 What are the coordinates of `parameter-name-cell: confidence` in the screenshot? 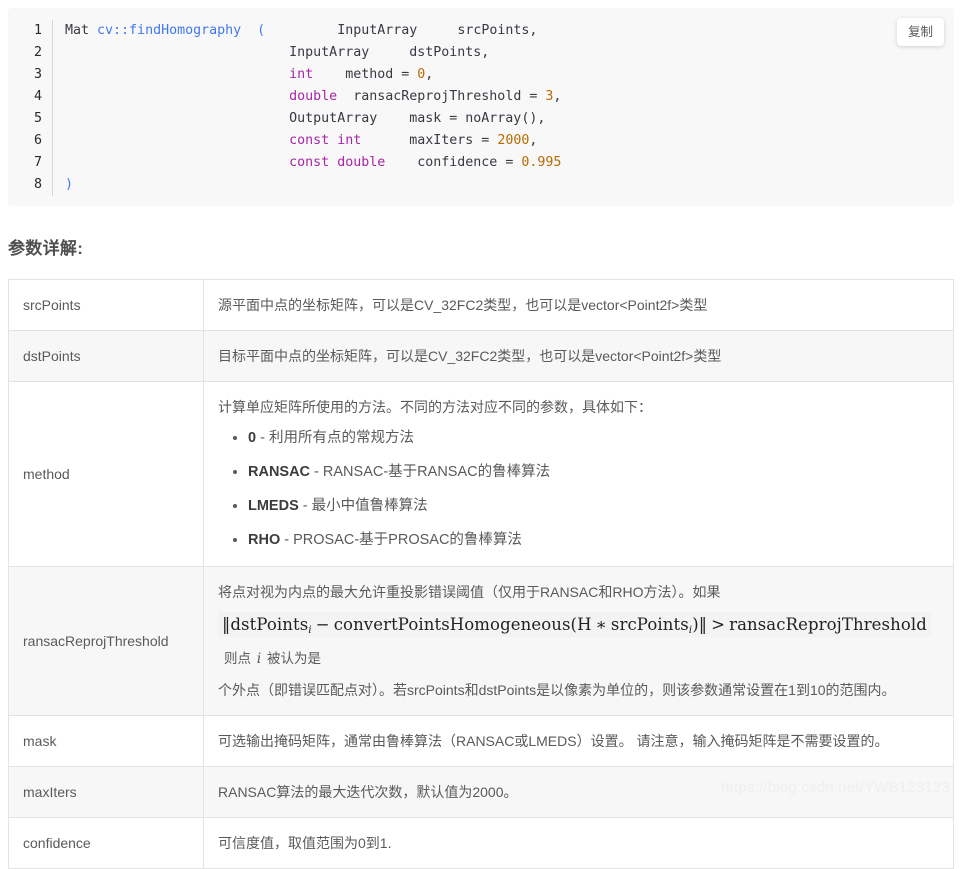 It's located at (106, 842).